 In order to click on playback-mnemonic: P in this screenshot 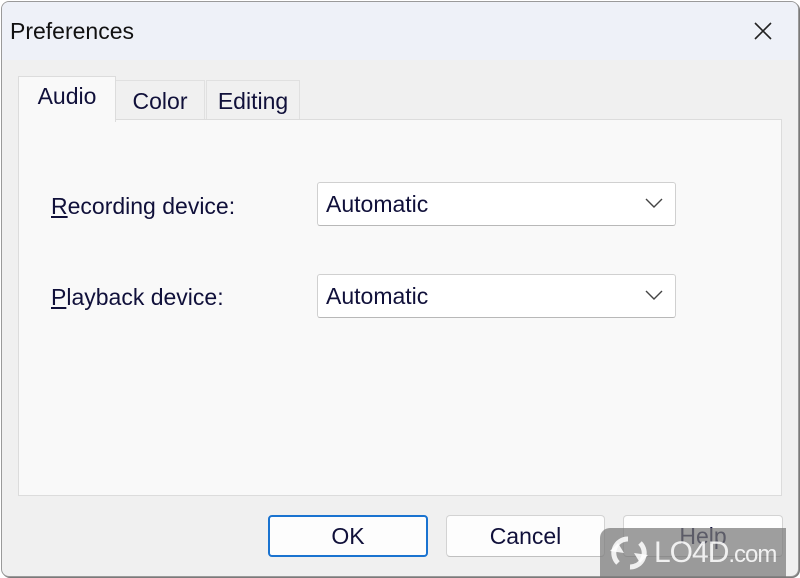, I will do `click(59, 297)`.